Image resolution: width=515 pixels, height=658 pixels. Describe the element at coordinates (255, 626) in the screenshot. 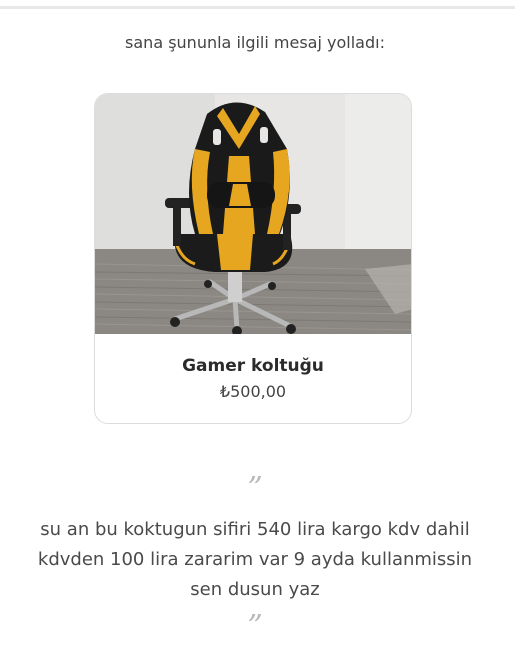

I see `close-quote-icon: ”` at that location.